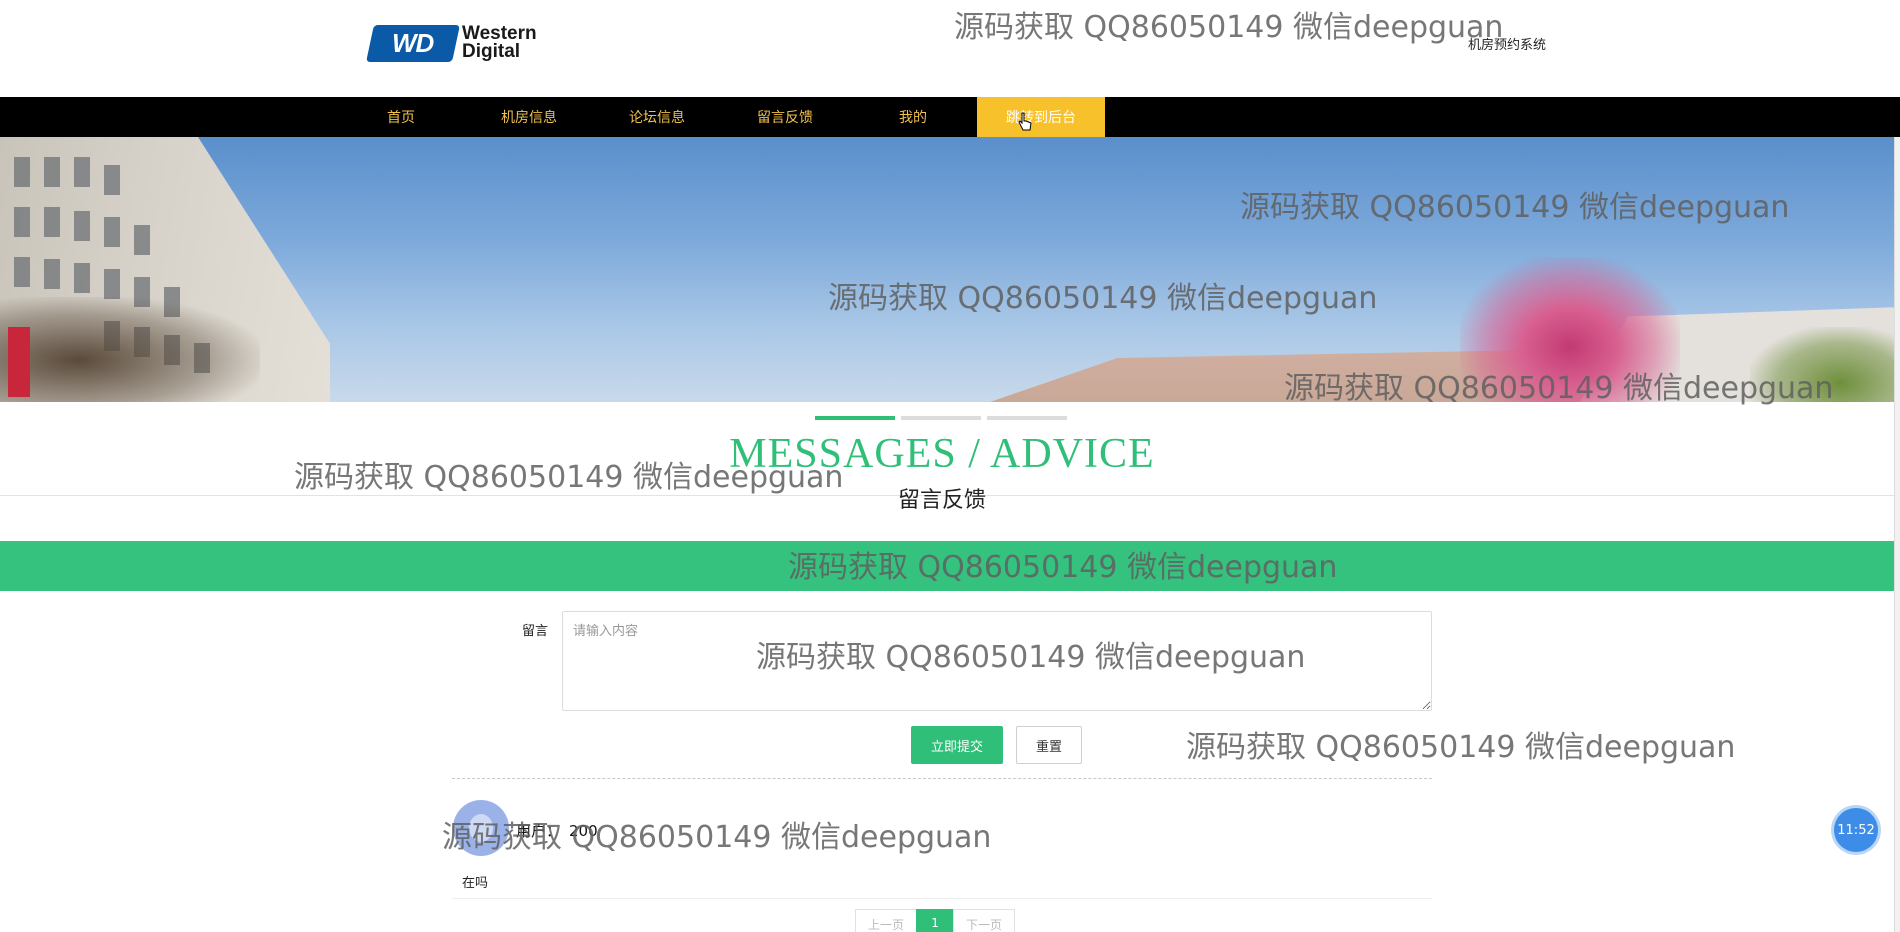 Image resolution: width=1900 pixels, height=932 pixels. I want to click on comment-text: 在吗, so click(475, 883).